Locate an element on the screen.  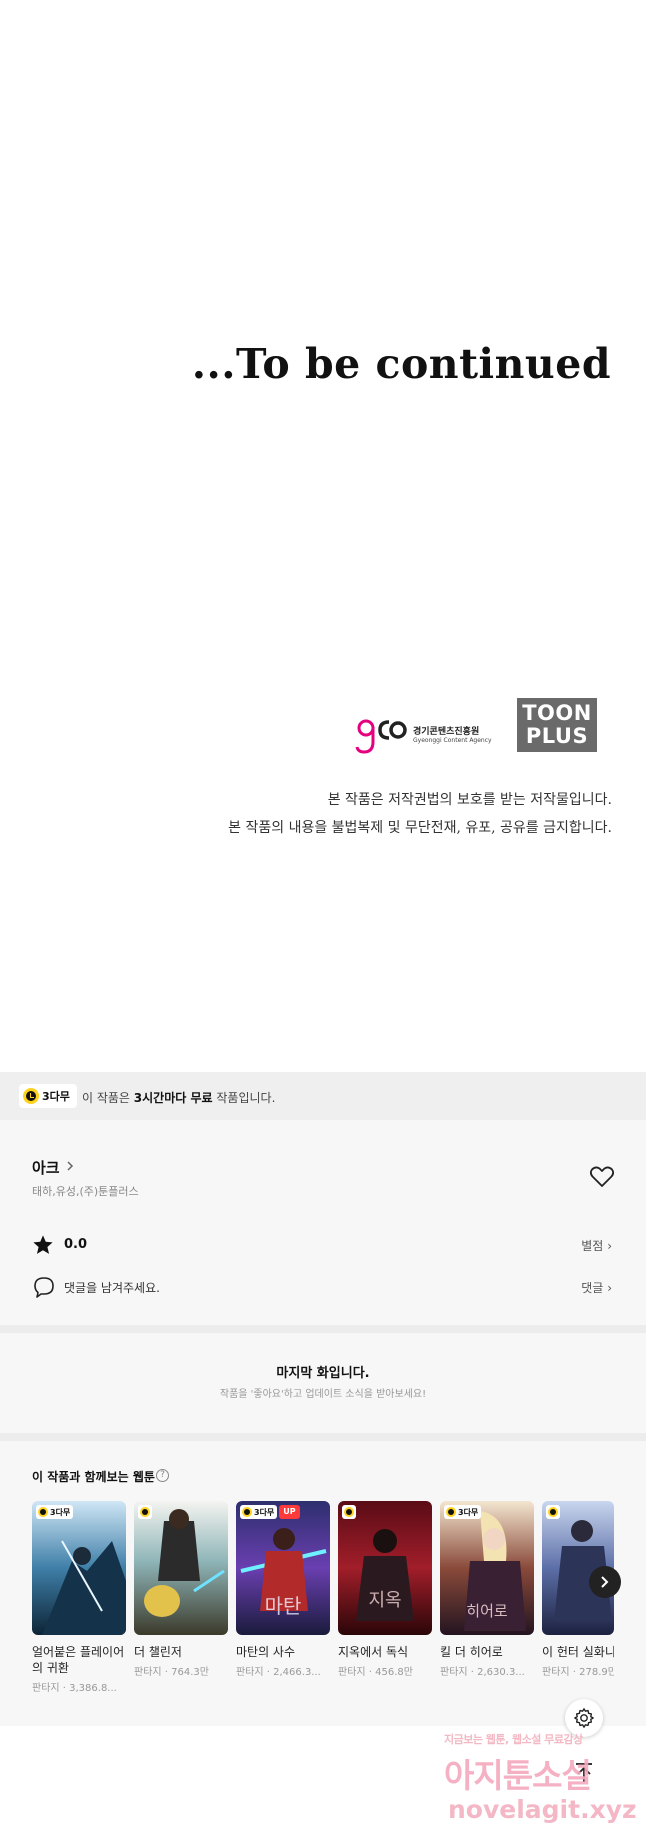
cover-image-5: 히어로 is located at coordinates (487, 1568).